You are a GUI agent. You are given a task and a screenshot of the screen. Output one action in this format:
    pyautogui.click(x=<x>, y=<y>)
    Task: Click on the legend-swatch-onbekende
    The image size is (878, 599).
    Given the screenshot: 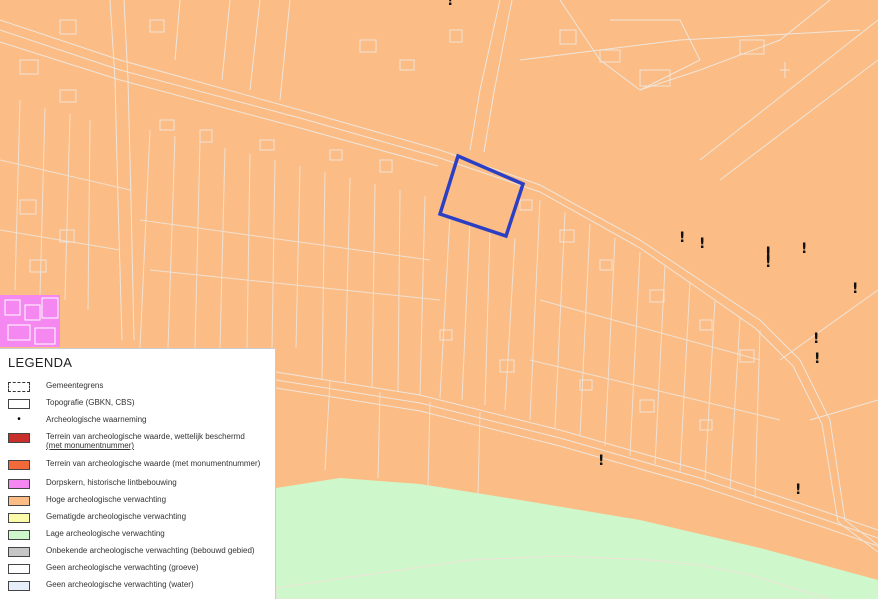 What is the action you would take?
    pyautogui.click(x=19, y=552)
    